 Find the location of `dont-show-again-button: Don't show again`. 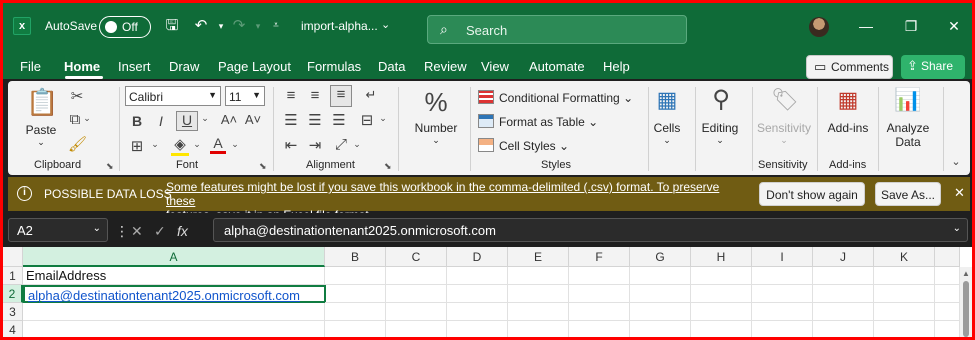

dont-show-again-button: Don't show again is located at coordinates (812, 194).